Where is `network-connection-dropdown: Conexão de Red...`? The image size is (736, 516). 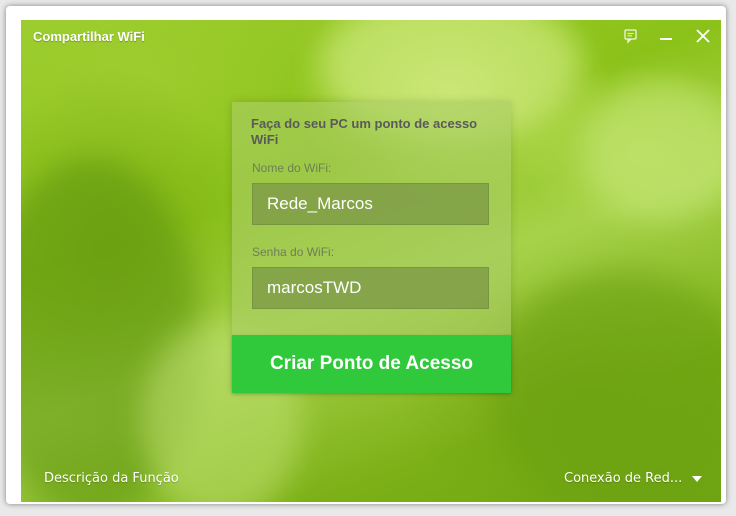
network-connection-dropdown: Conexão de Red... is located at coordinates (633, 478).